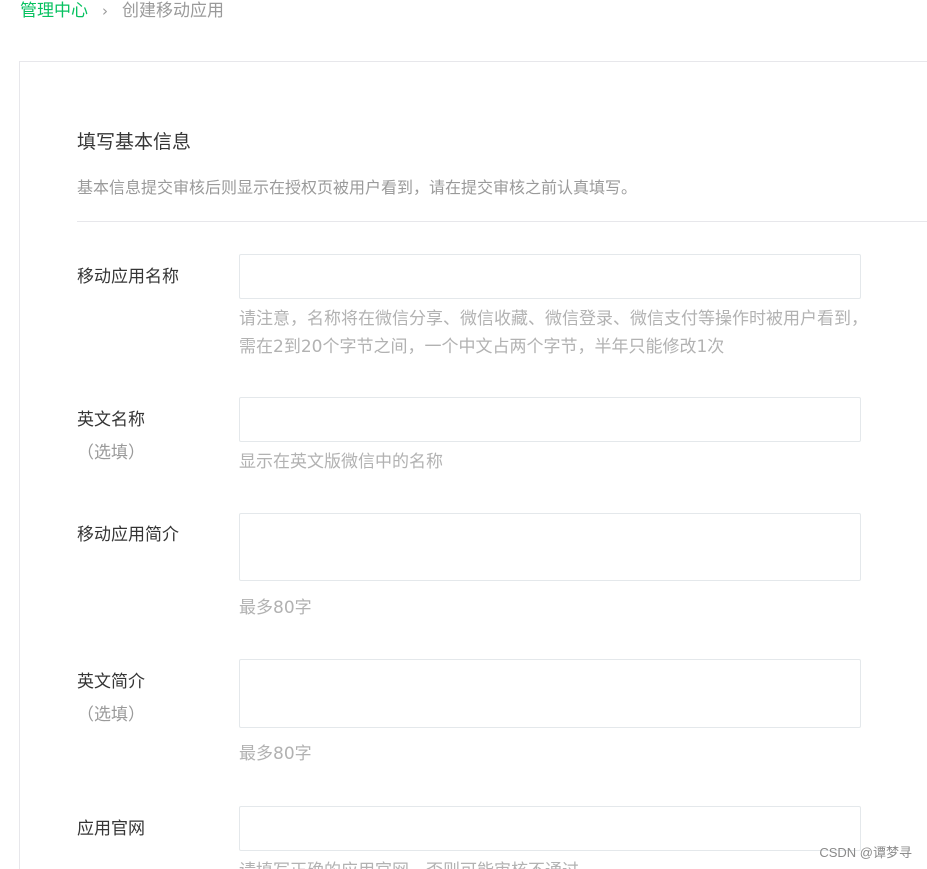  I want to click on english-intro-hint: 最多80字, so click(275, 754).